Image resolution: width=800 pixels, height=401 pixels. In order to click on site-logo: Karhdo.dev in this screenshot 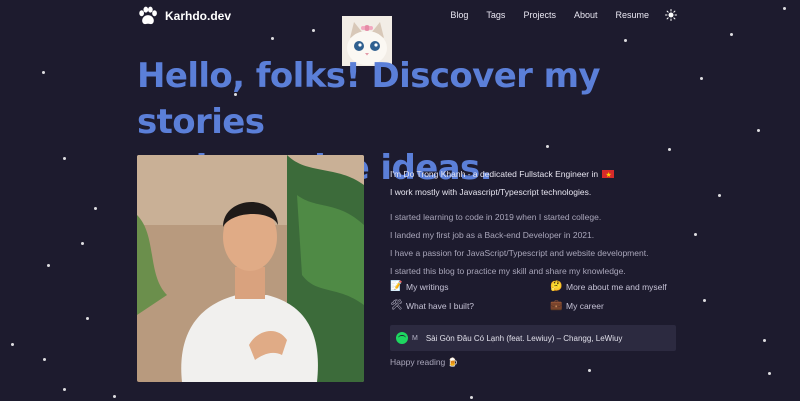, I will do `click(184, 16)`.